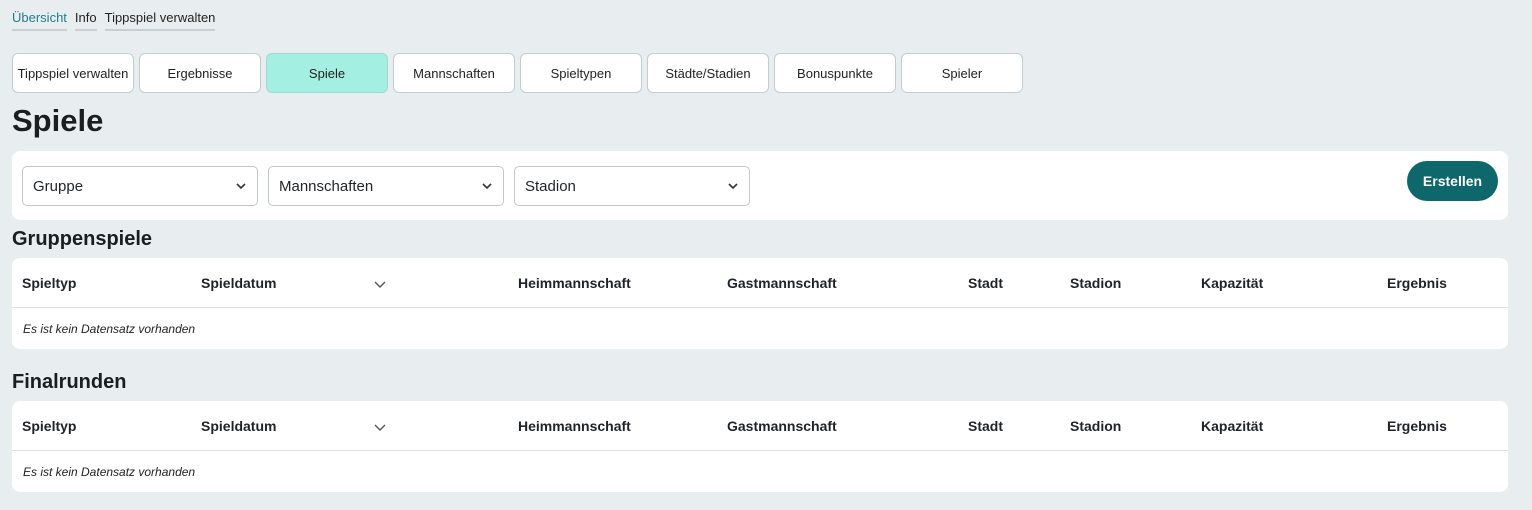  I want to click on breadcrumb: Übersicht Info Tippspiel verwalten, so click(114, 20).